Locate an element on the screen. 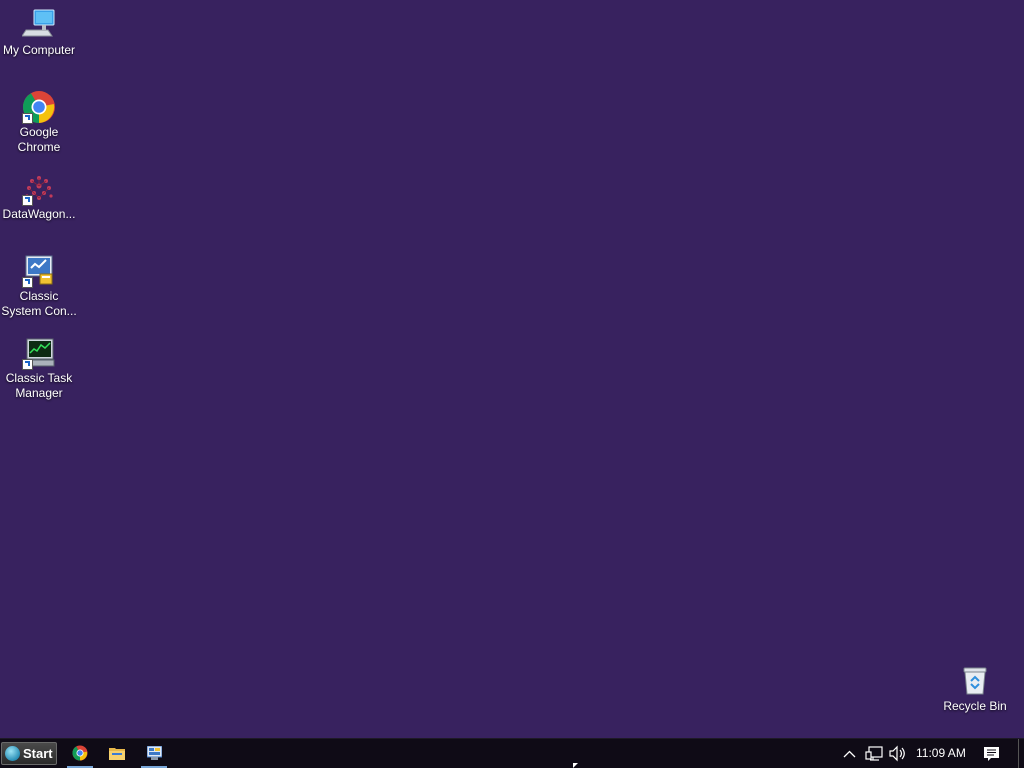 The width and height of the screenshot is (1024, 779). desktop-icon-label: My Computer is located at coordinates (39, 50).